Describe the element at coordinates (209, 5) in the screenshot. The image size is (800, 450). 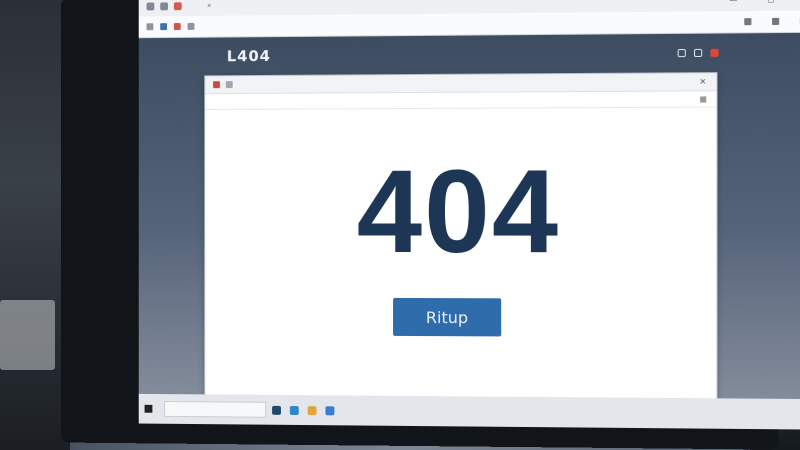
I see `tab-close-icon: ×` at that location.